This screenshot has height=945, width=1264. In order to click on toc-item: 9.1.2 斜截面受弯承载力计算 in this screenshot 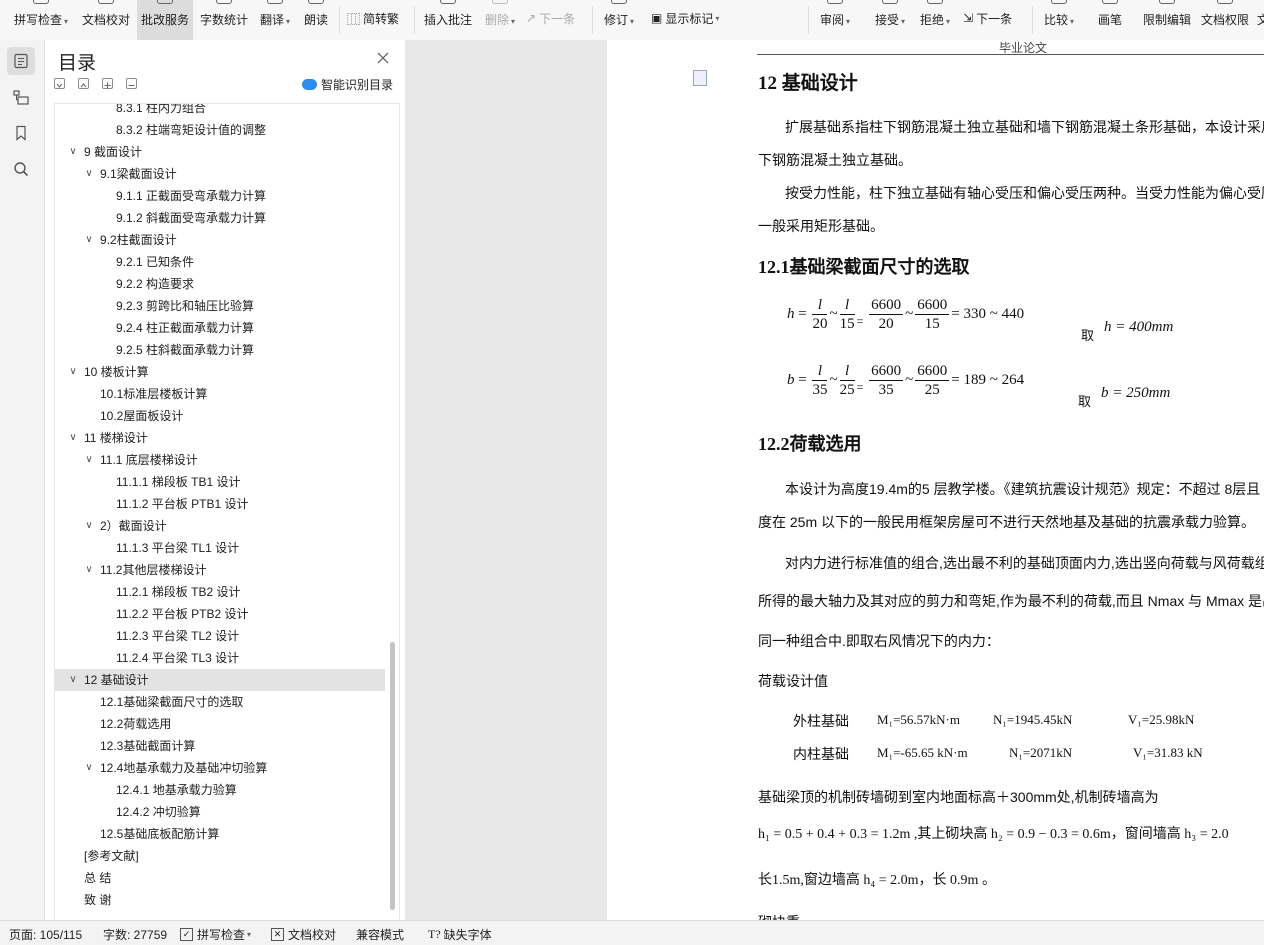, I will do `click(220, 218)`.